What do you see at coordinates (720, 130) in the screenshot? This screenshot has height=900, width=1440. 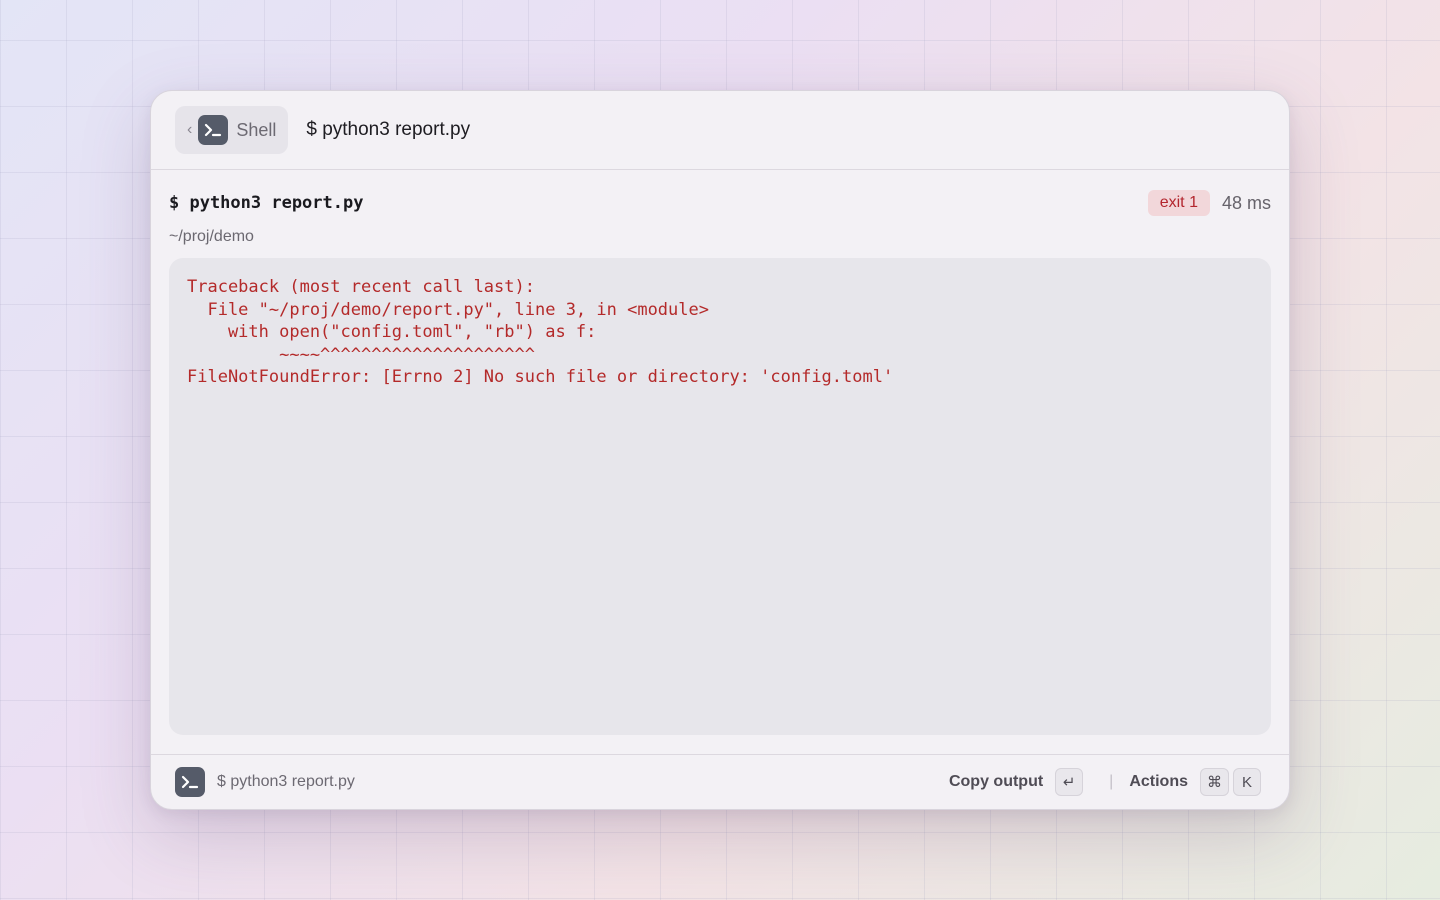 I see `titlebar: ‹ Shell $ python3 report.py` at bounding box center [720, 130].